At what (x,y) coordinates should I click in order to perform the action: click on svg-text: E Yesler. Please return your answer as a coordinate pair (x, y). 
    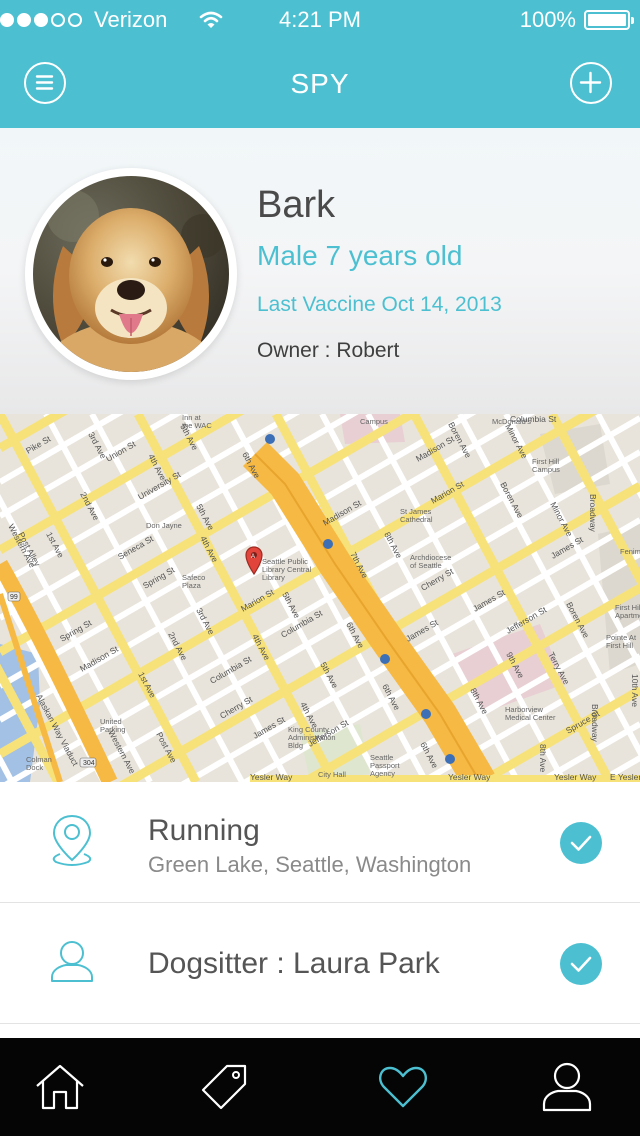
    Looking at the image, I should click on (625, 777).